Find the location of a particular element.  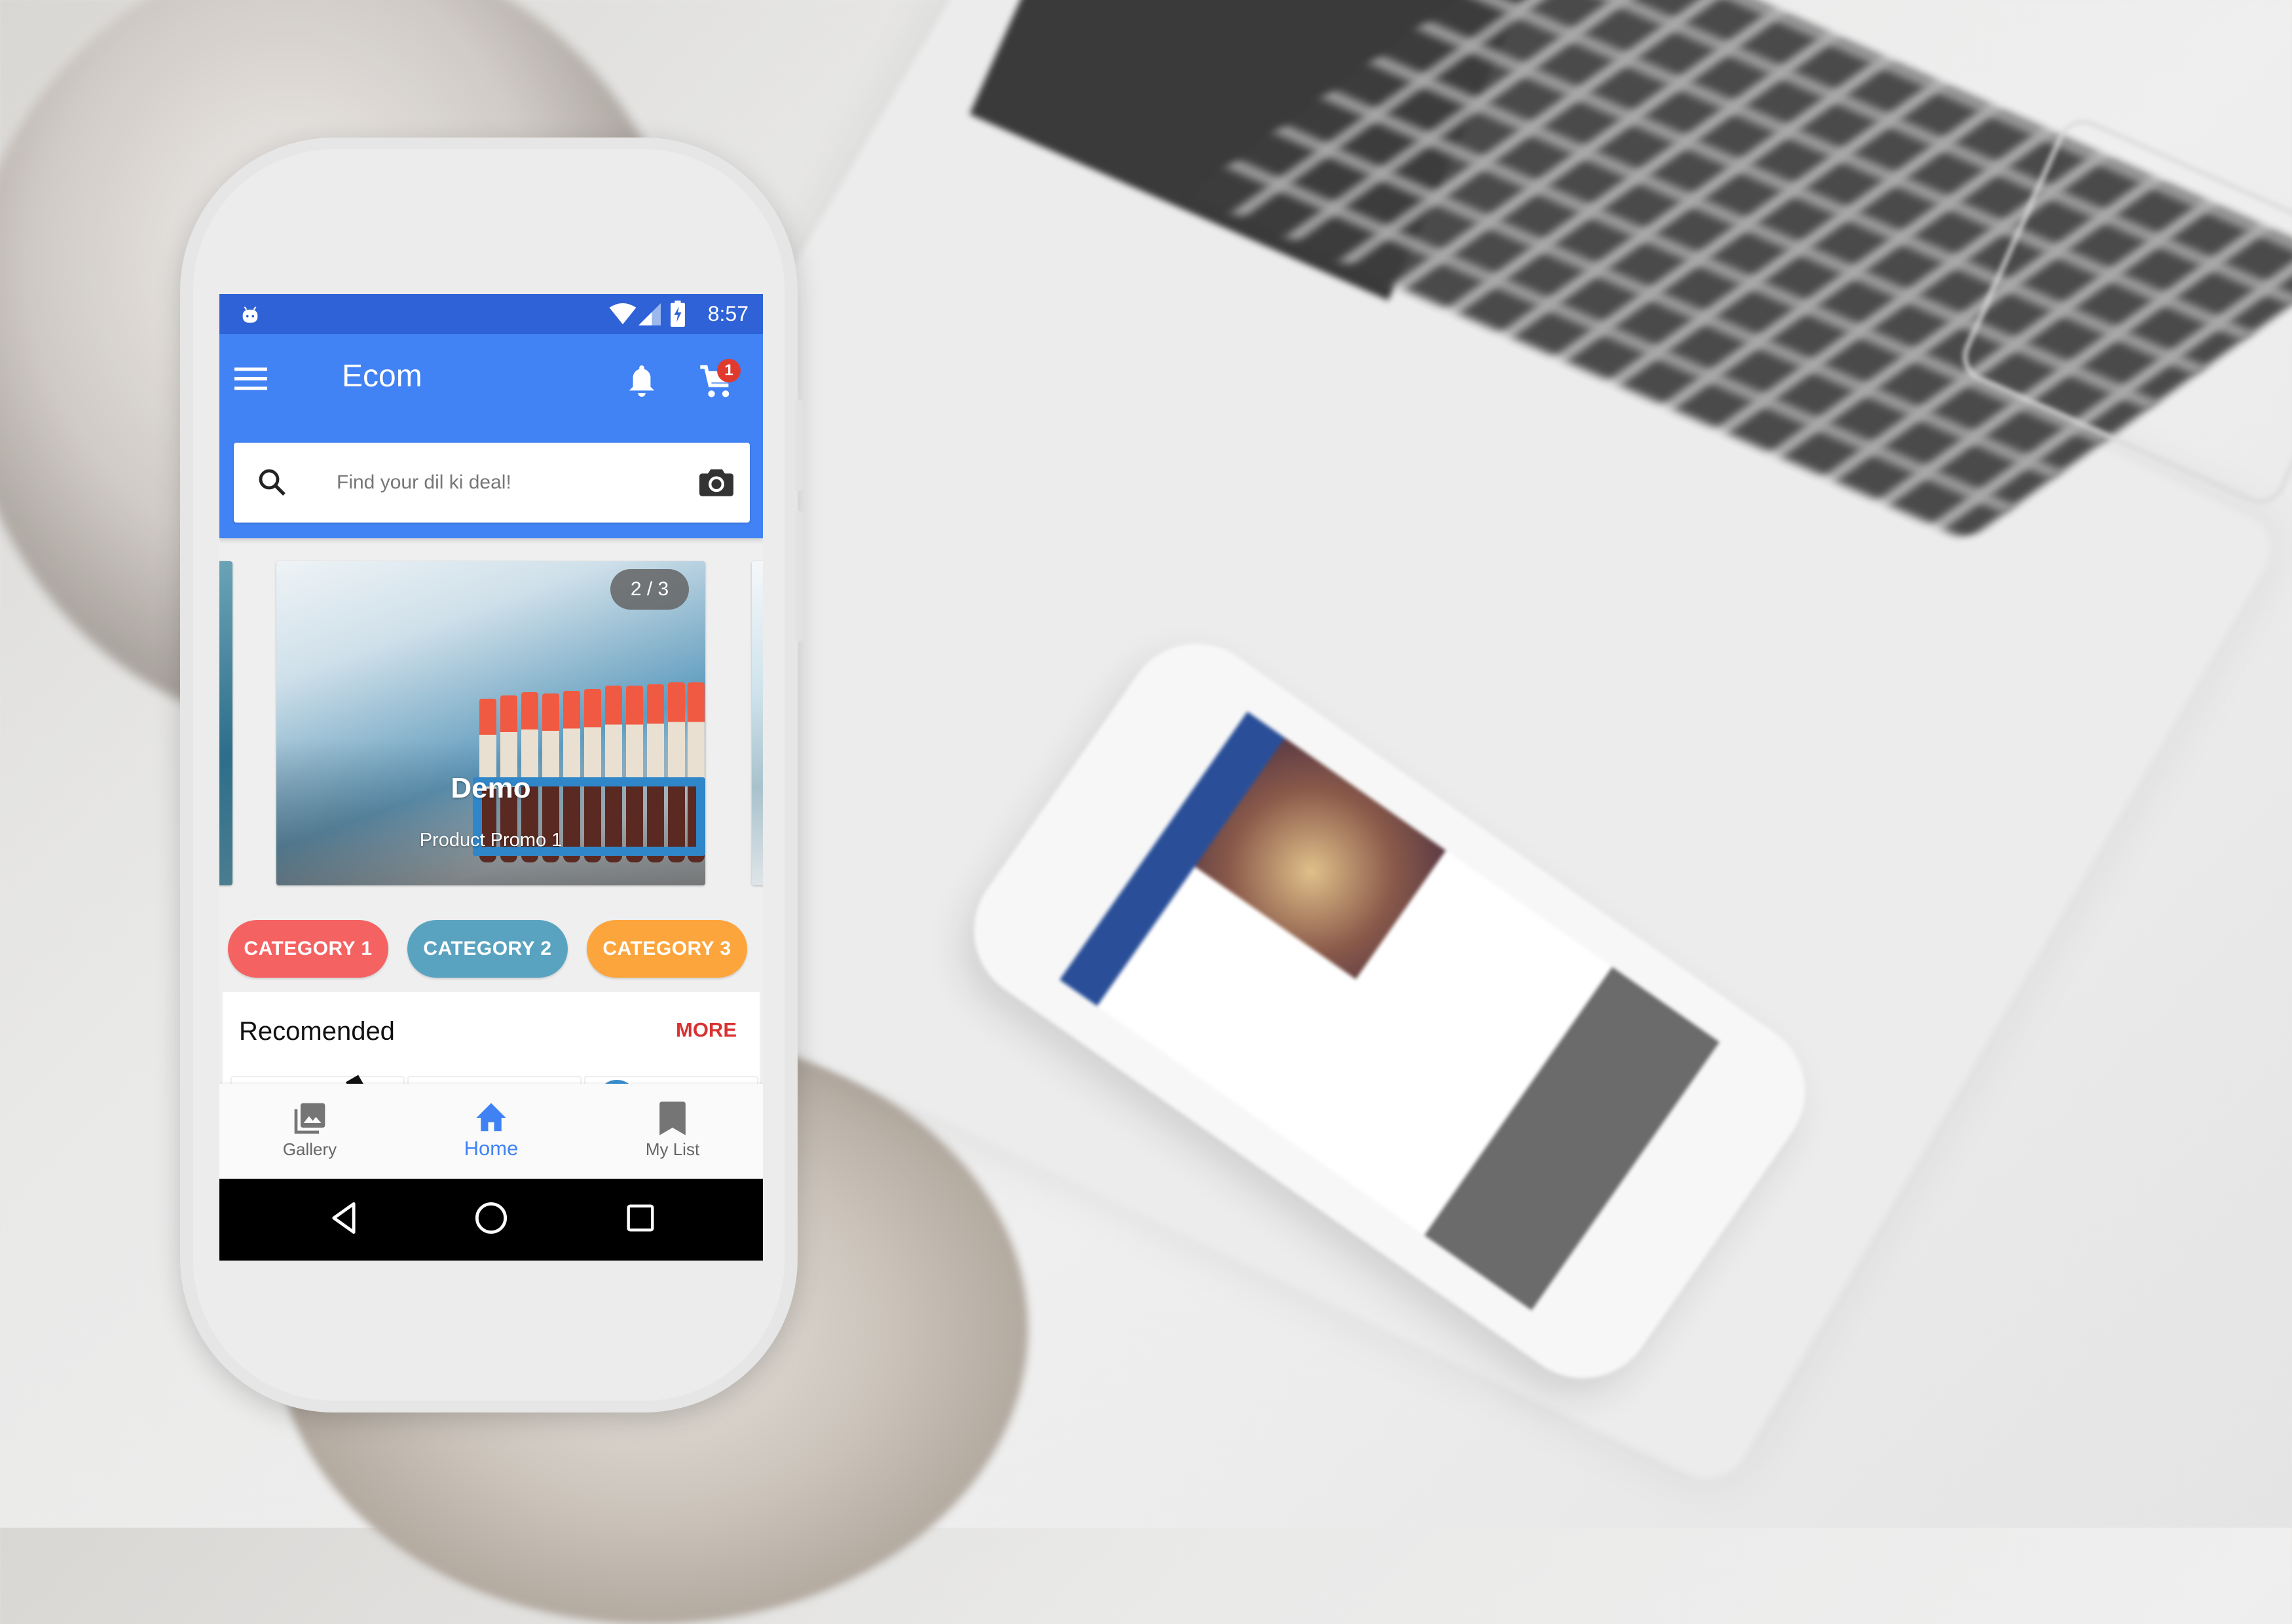

app-bar: Ecom 1 is located at coordinates (491, 436).